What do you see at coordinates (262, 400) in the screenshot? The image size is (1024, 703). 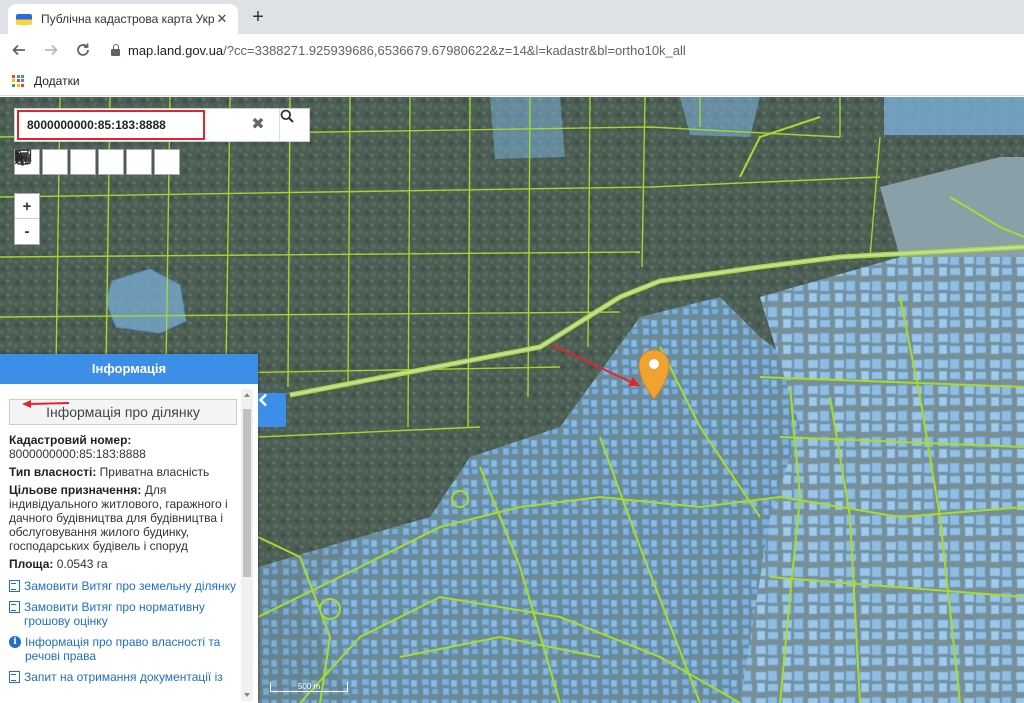 I see `chevron-left-icon` at bounding box center [262, 400].